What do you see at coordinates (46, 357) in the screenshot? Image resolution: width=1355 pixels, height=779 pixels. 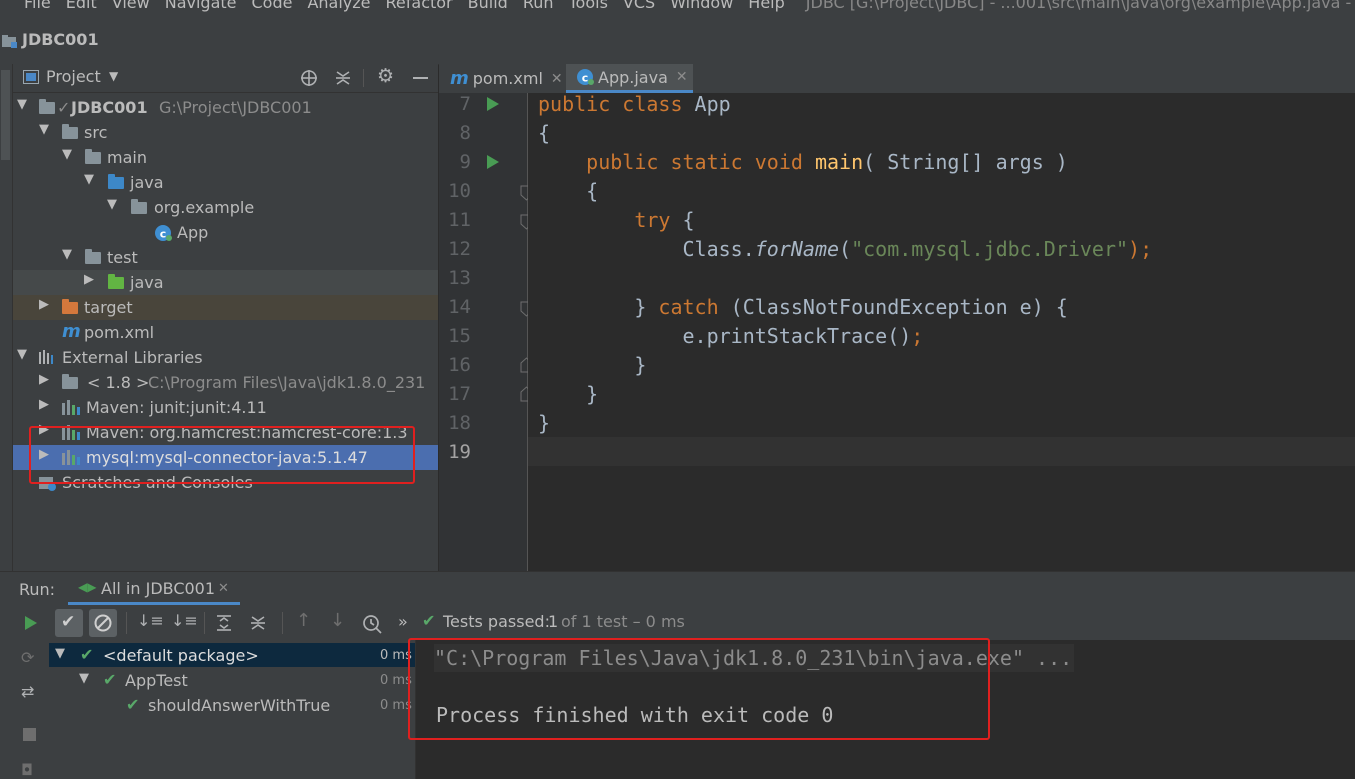 I see `library-icon` at bounding box center [46, 357].